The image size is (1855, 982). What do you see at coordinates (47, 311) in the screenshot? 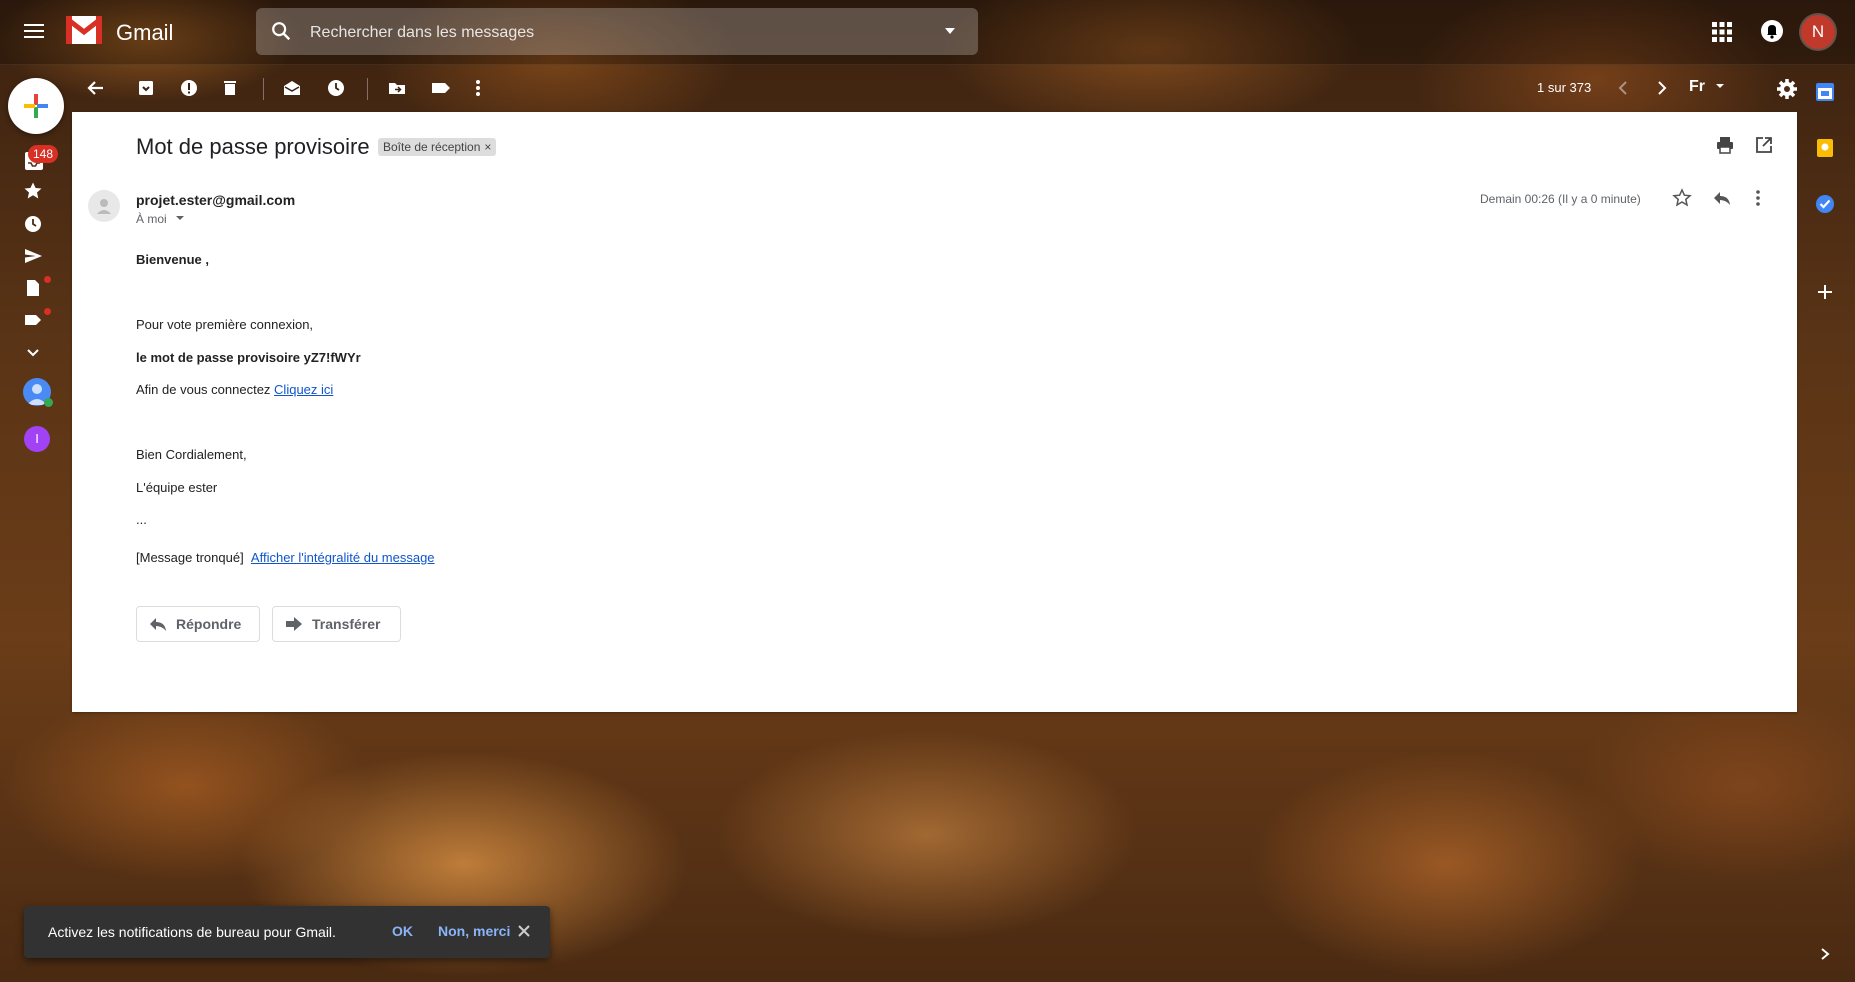
I see `labels-dot-indicator` at bounding box center [47, 311].